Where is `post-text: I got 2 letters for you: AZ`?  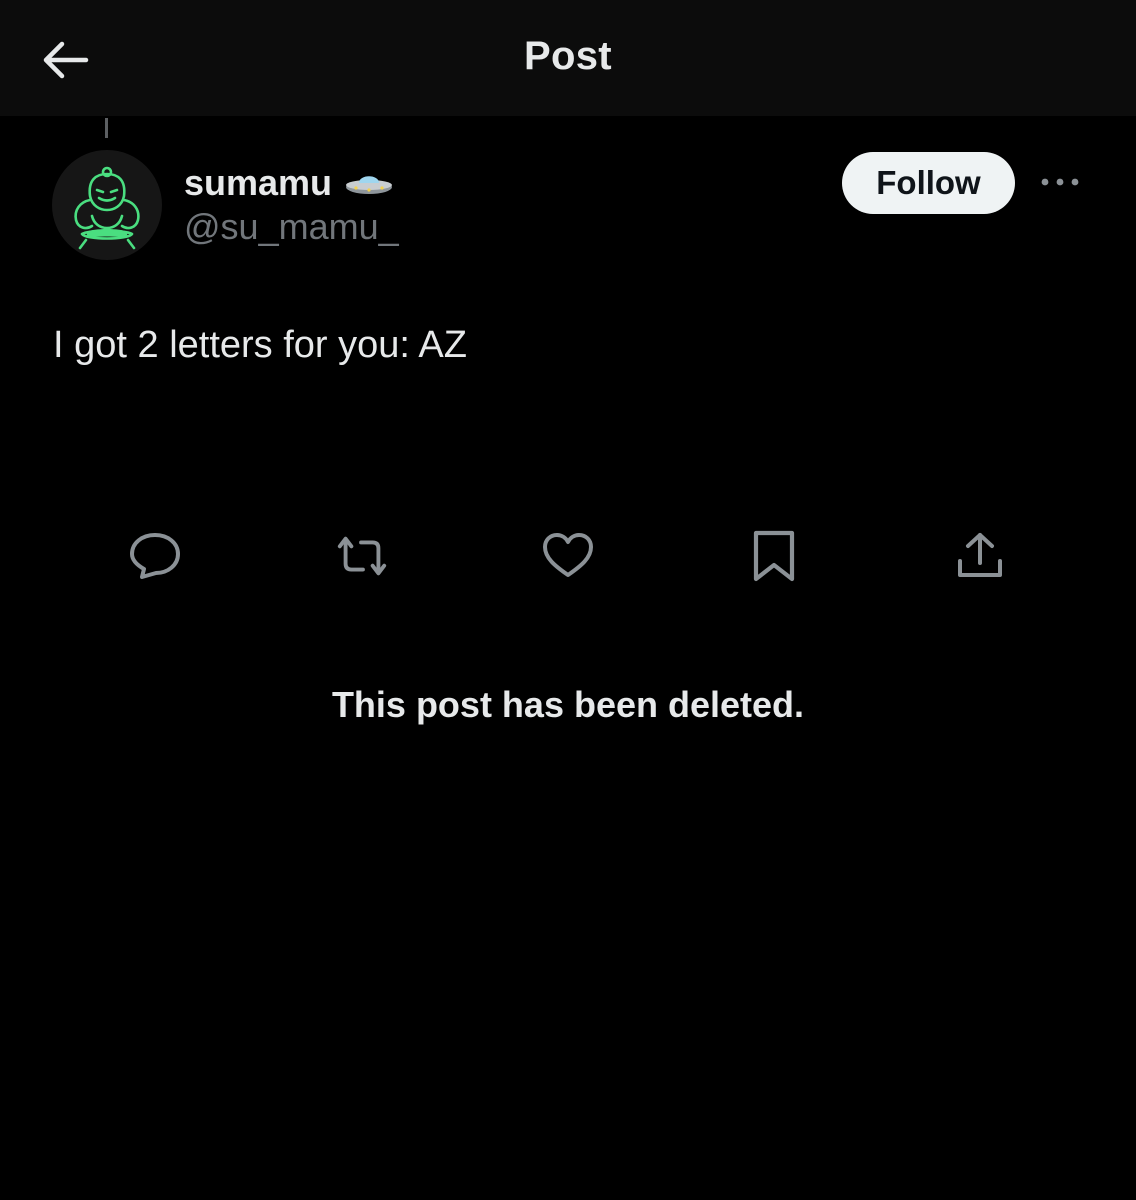
post-text: I got 2 letters for you: AZ is located at coordinates (260, 345).